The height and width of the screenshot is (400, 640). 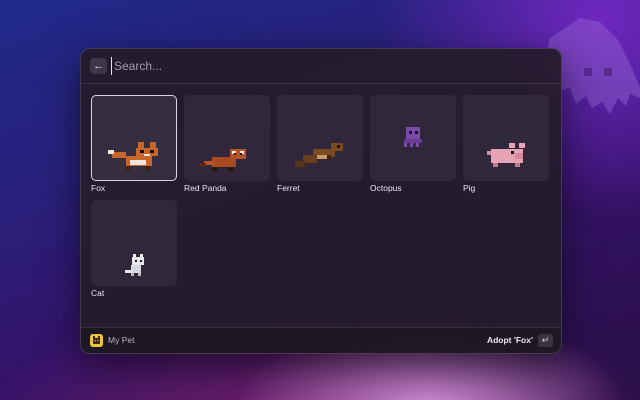 I want to click on search-bar: ←, so click(x=321, y=66).